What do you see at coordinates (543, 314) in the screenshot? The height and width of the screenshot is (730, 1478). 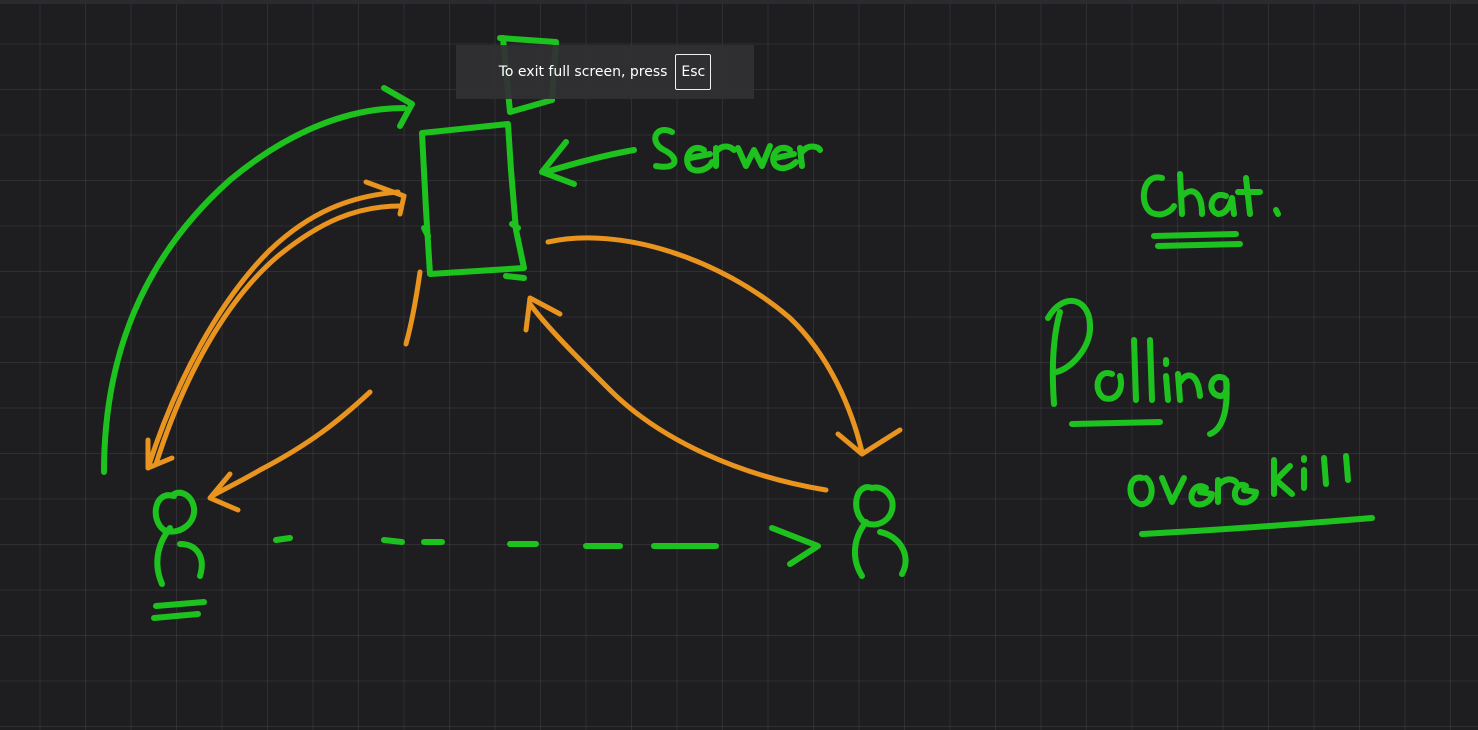 I see `orange-right-to-server-arrowhead` at bounding box center [543, 314].